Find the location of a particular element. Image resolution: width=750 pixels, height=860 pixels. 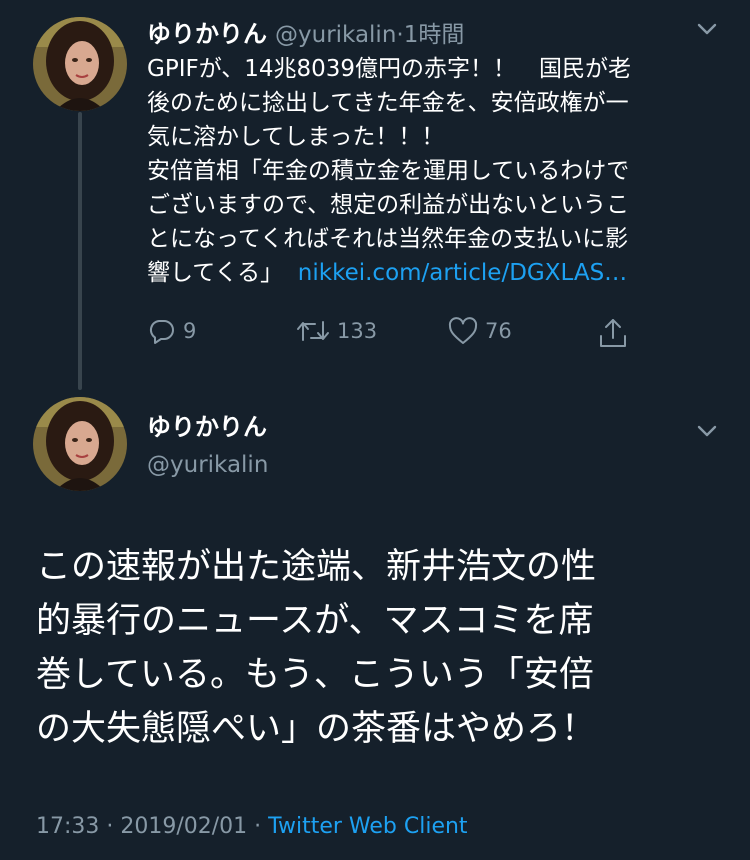

retweet-count: 133 is located at coordinates (357, 331).